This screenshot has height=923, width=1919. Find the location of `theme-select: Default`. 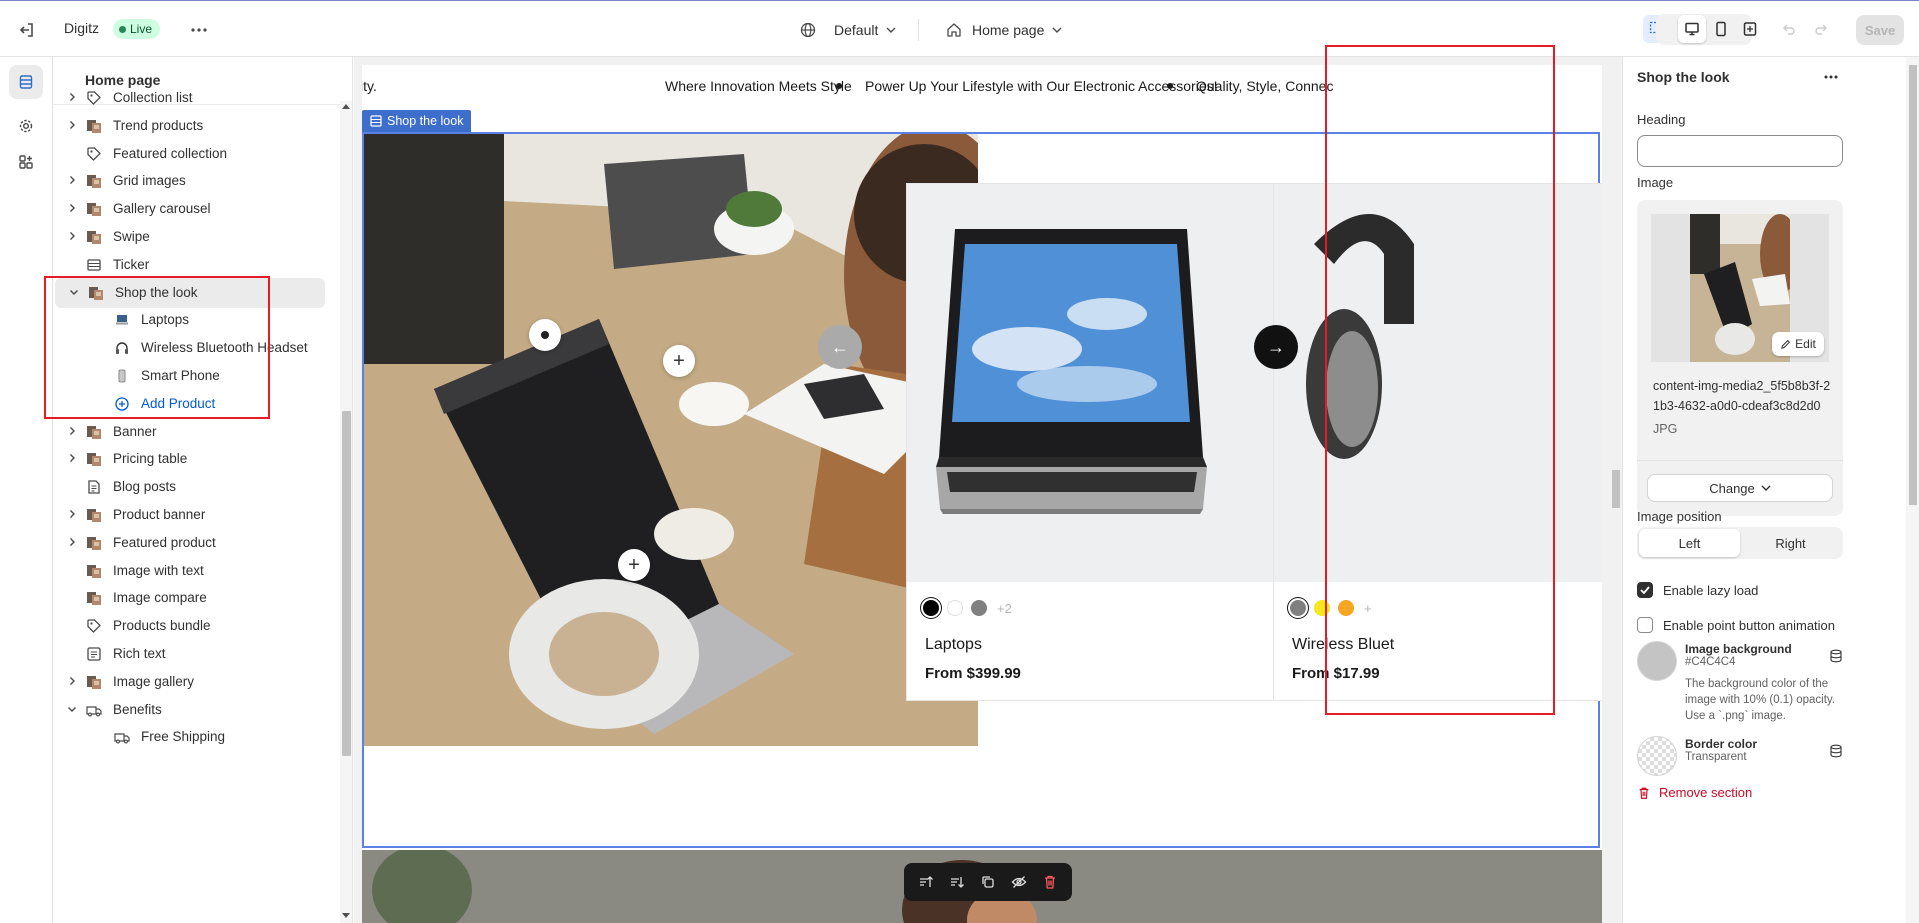

theme-select: Default is located at coordinates (848, 30).